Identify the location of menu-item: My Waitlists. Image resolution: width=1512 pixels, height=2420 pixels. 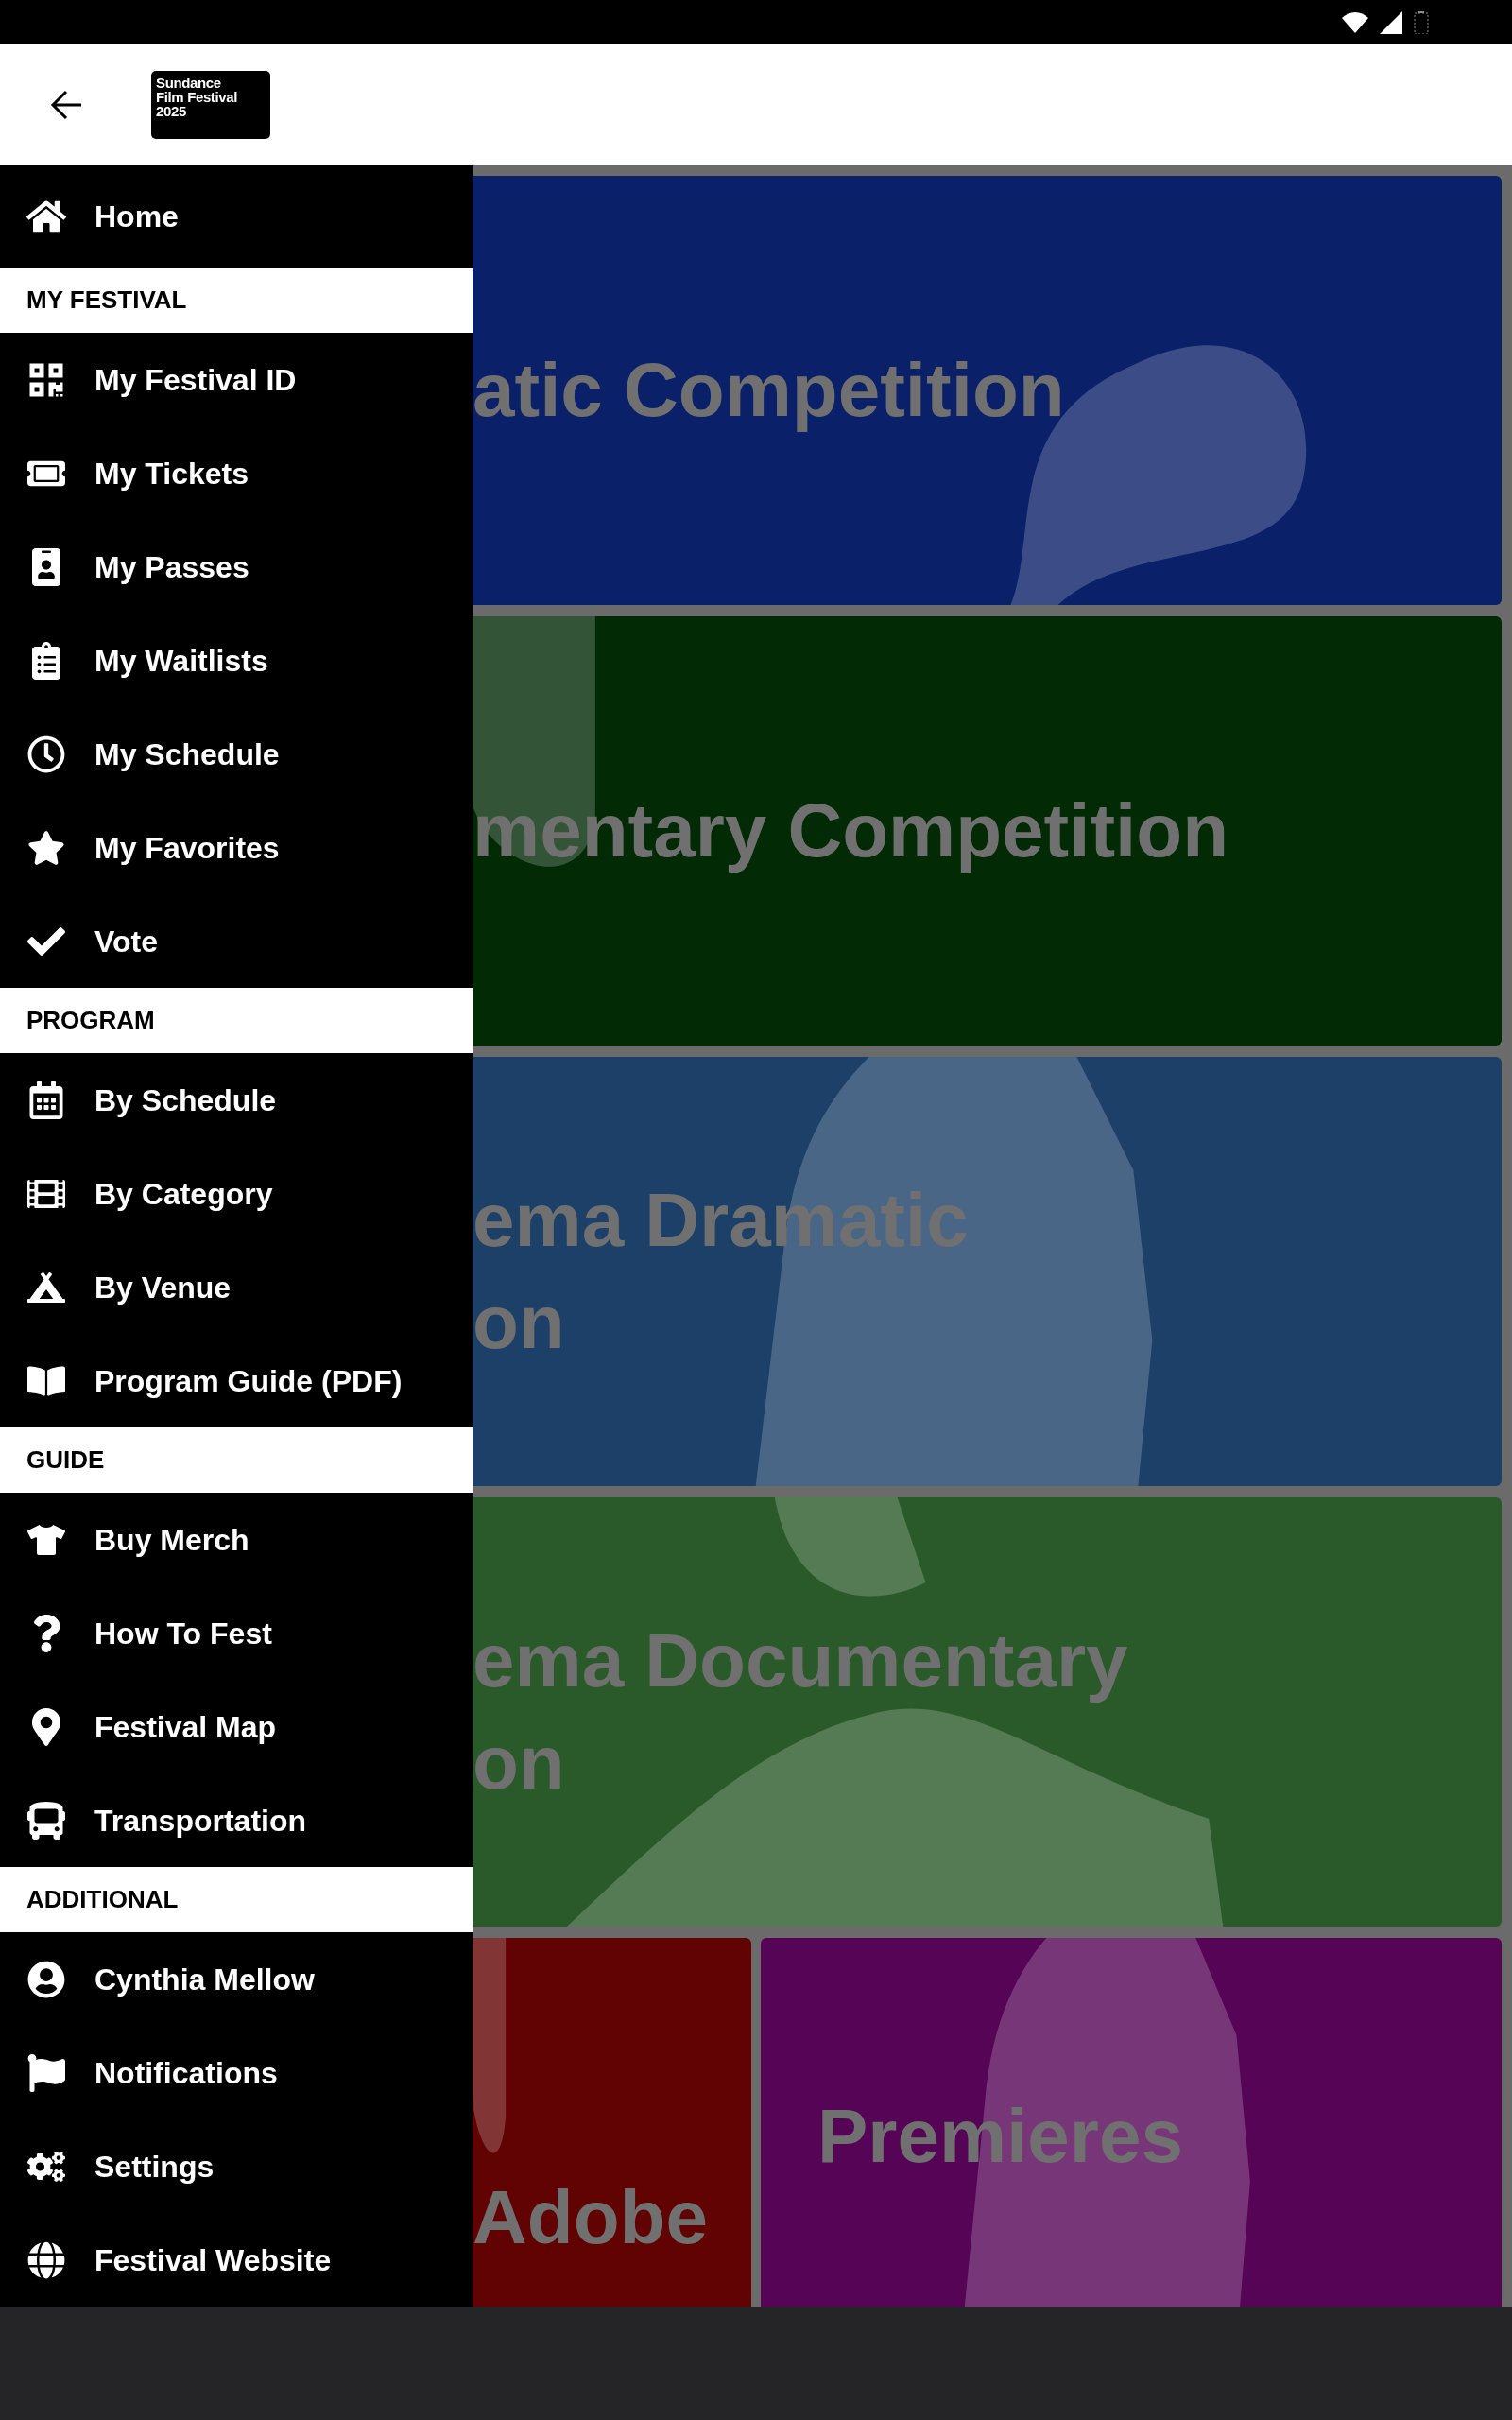
(236, 660).